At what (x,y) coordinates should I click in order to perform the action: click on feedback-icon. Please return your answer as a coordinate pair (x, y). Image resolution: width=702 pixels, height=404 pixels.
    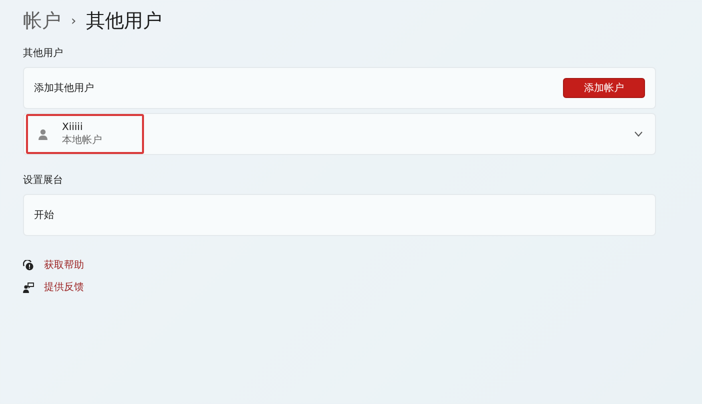
    Looking at the image, I should click on (28, 287).